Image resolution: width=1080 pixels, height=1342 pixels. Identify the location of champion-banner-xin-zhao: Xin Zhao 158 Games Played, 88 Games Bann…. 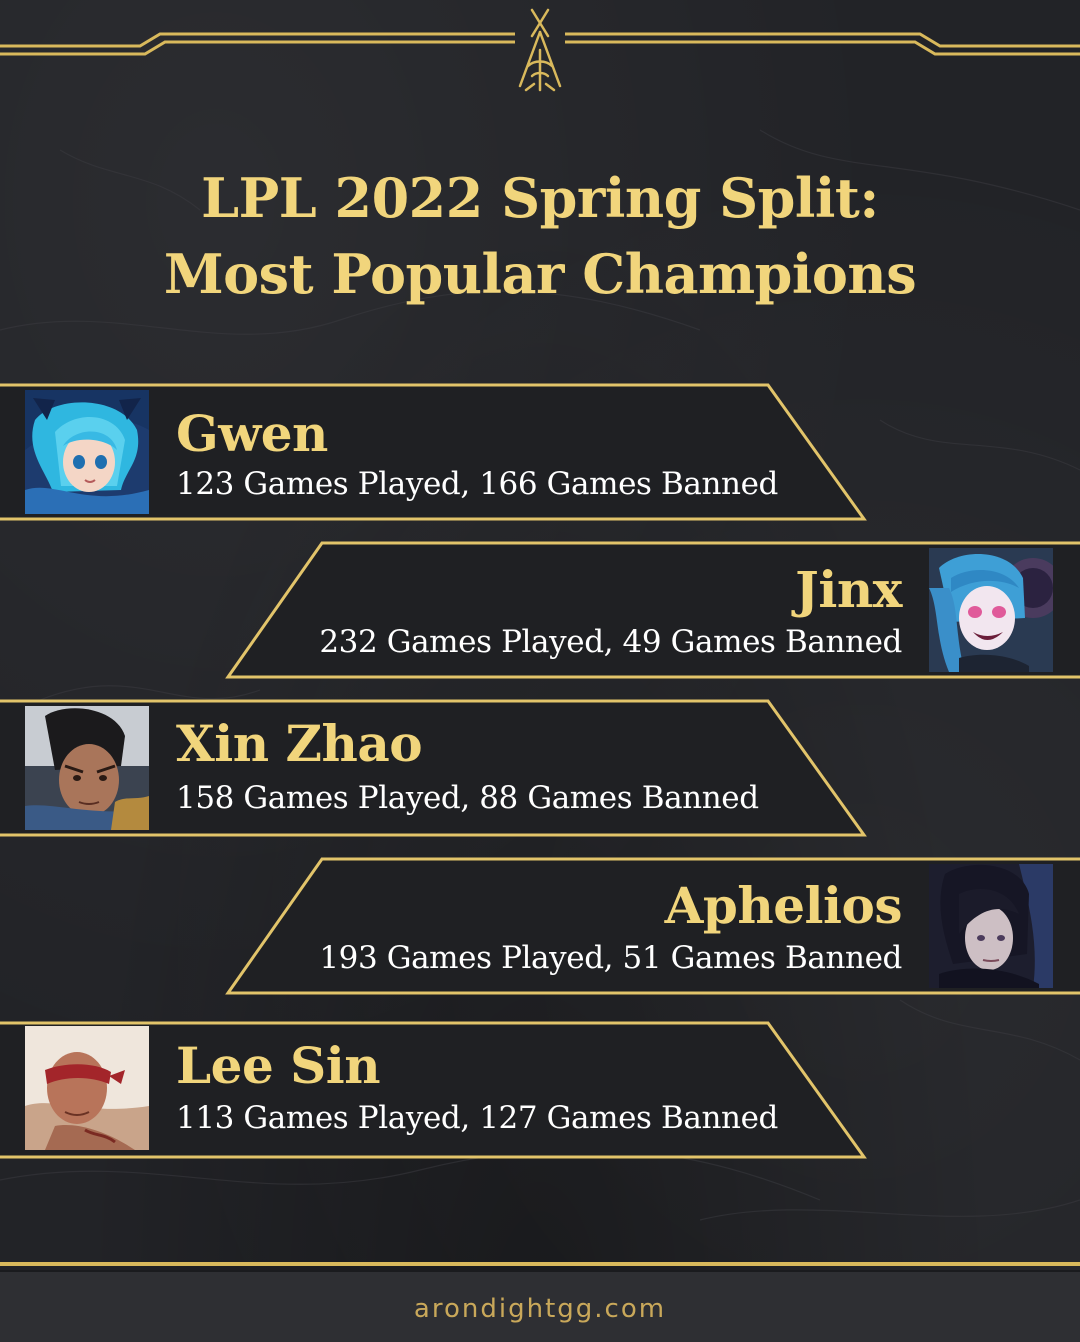
(540, 768).